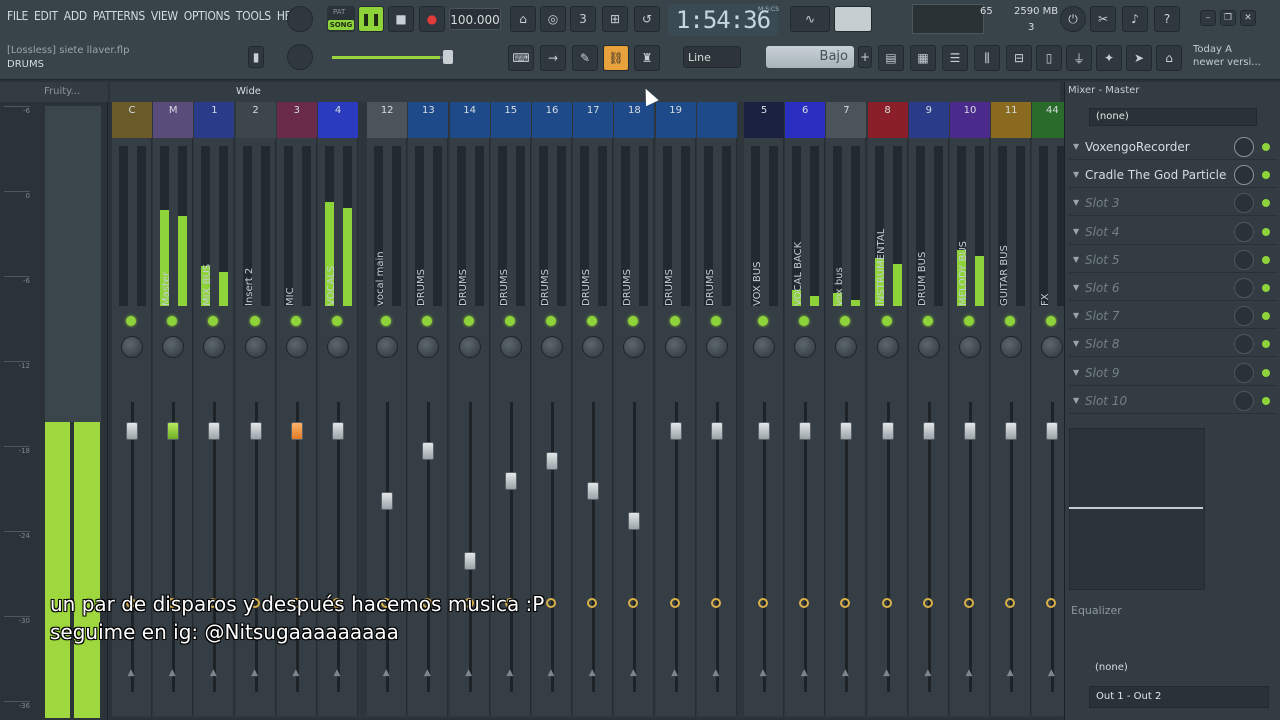 The width and height of the screenshot is (1280, 720). What do you see at coordinates (1049, 58) in the screenshot?
I see `project-icon: ▯` at bounding box center [1049, 58].